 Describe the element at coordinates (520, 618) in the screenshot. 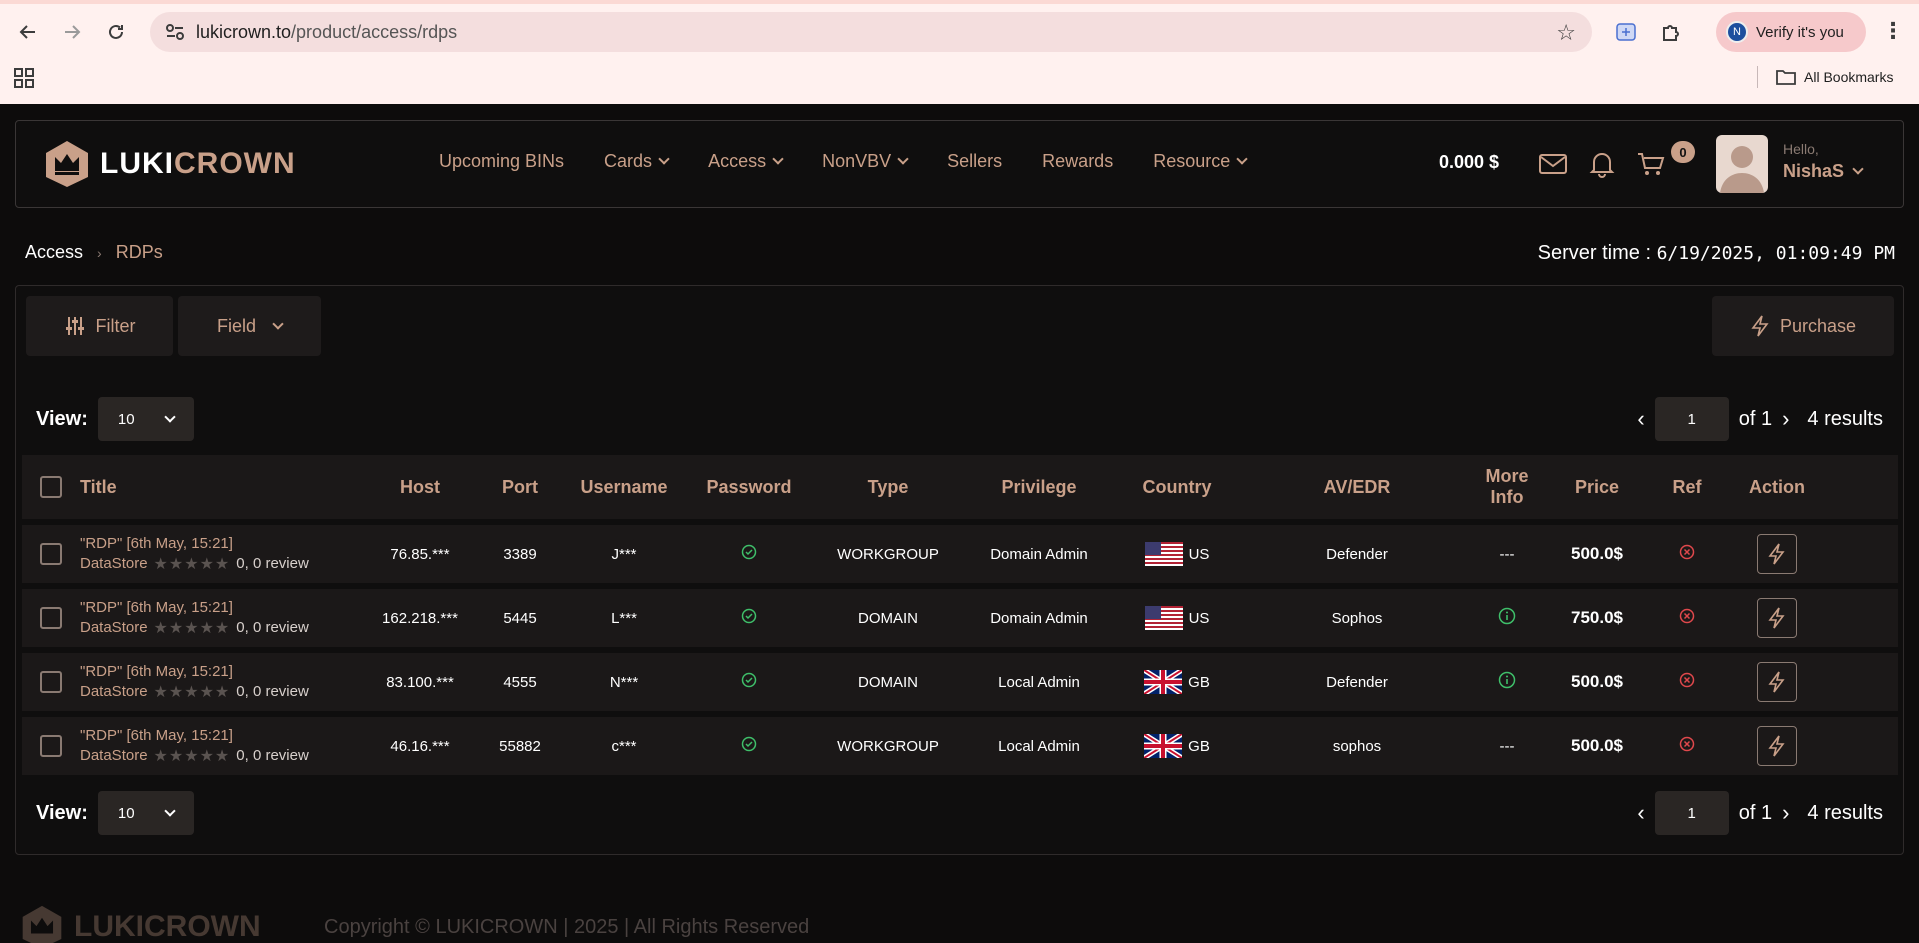

I see `port: 5445` at that location.